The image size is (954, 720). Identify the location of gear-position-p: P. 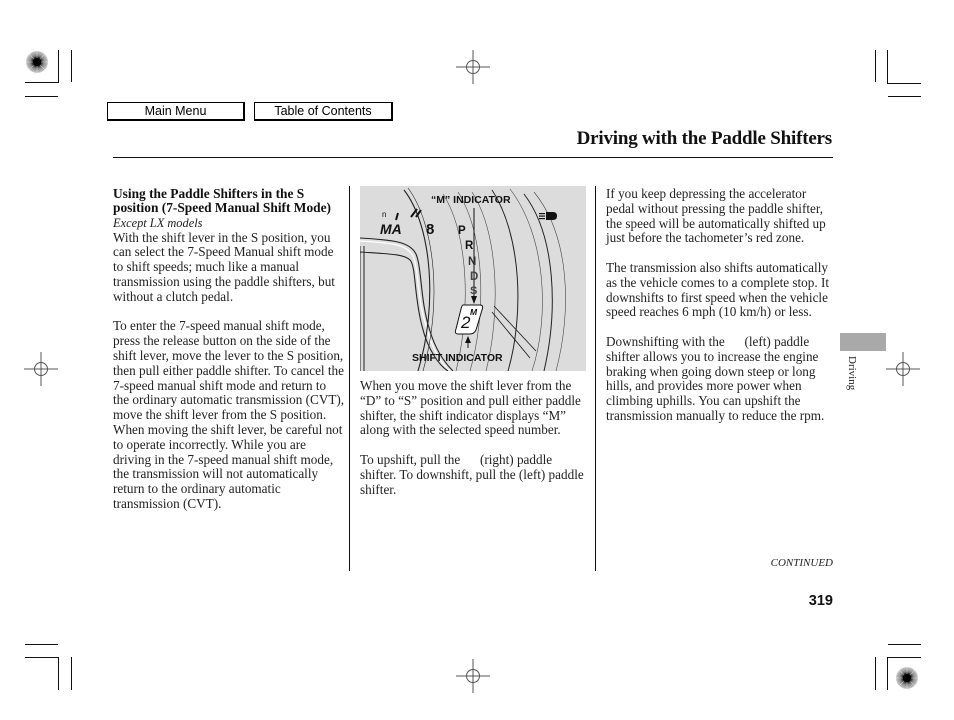
(462, 231).